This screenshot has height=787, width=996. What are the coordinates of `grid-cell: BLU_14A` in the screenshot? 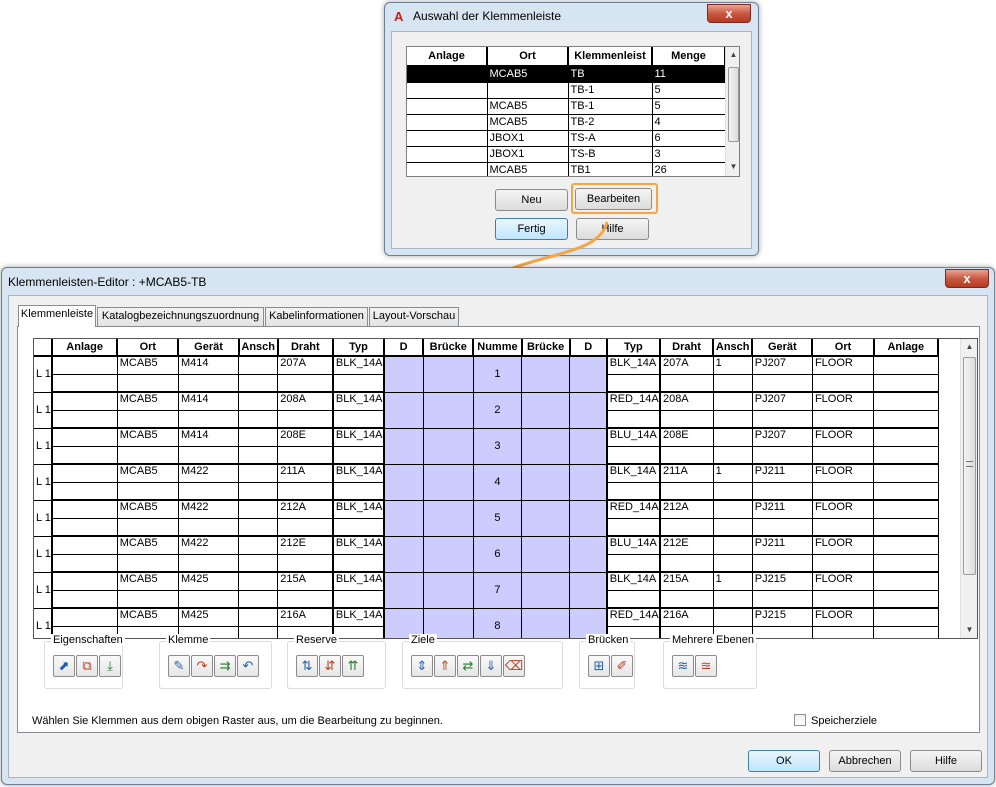 It's located at (633, 545).